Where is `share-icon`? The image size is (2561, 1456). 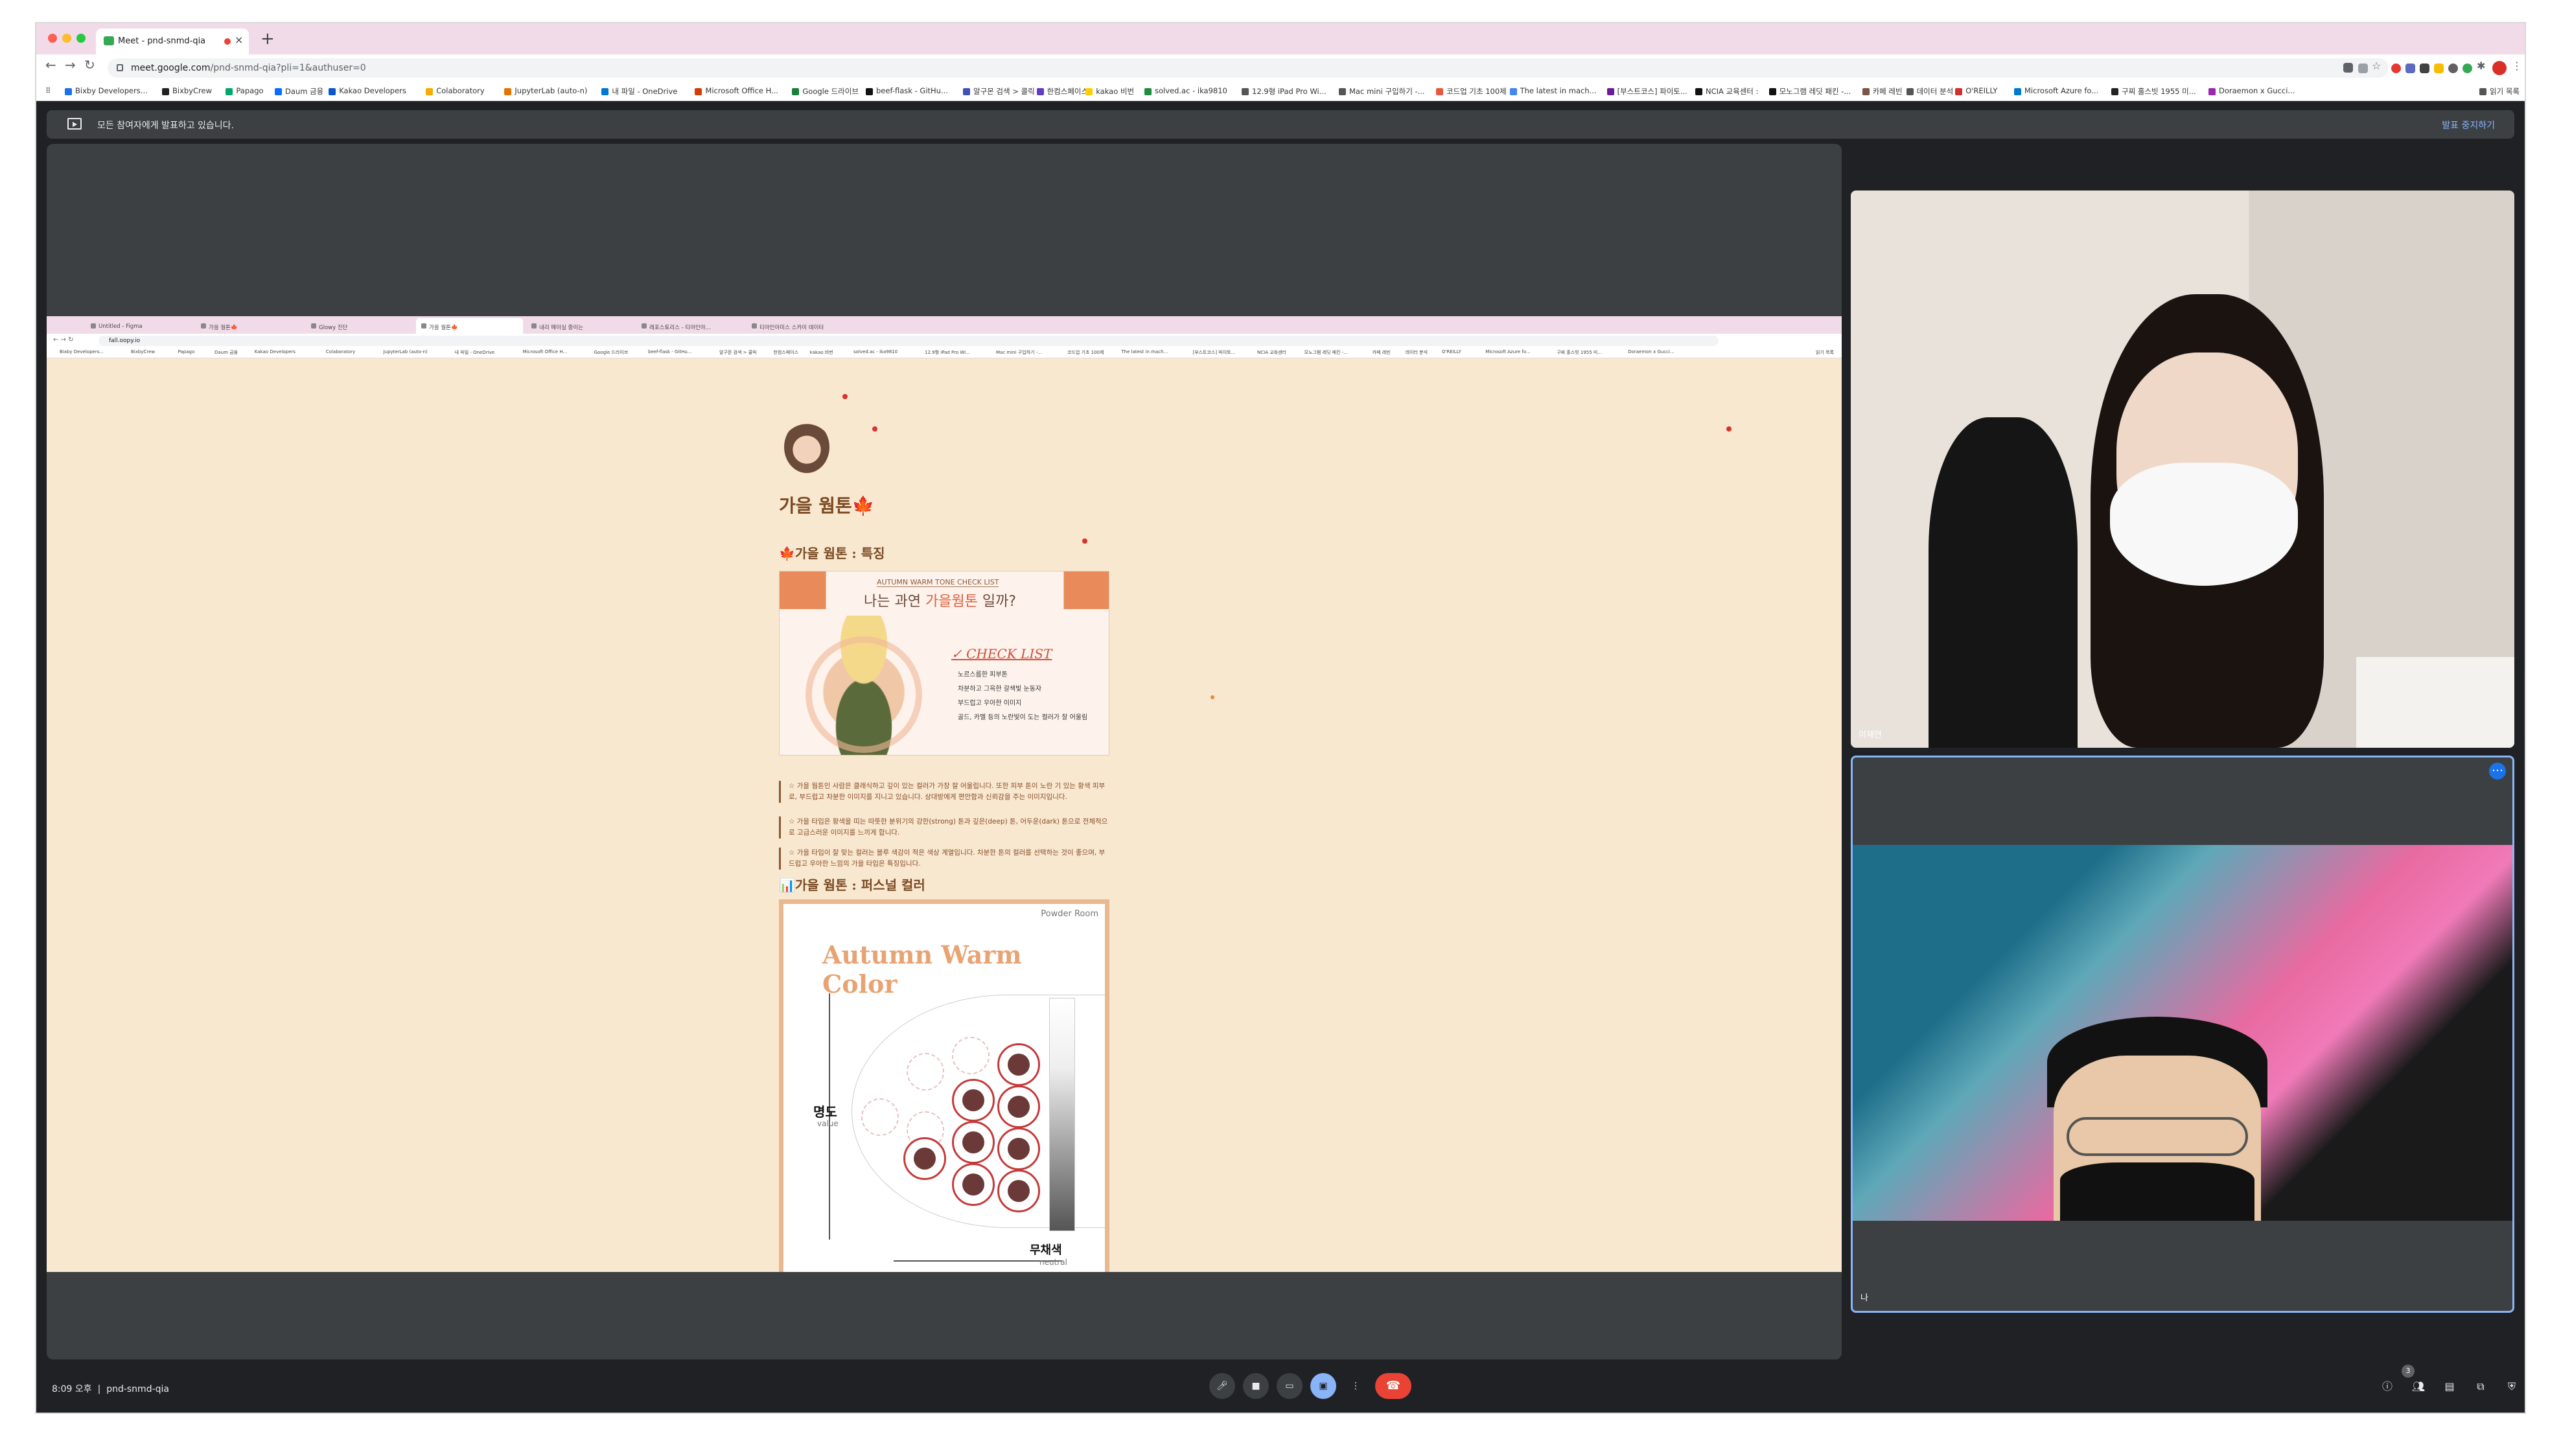
share-icon is located at coordinates (2363, 68).